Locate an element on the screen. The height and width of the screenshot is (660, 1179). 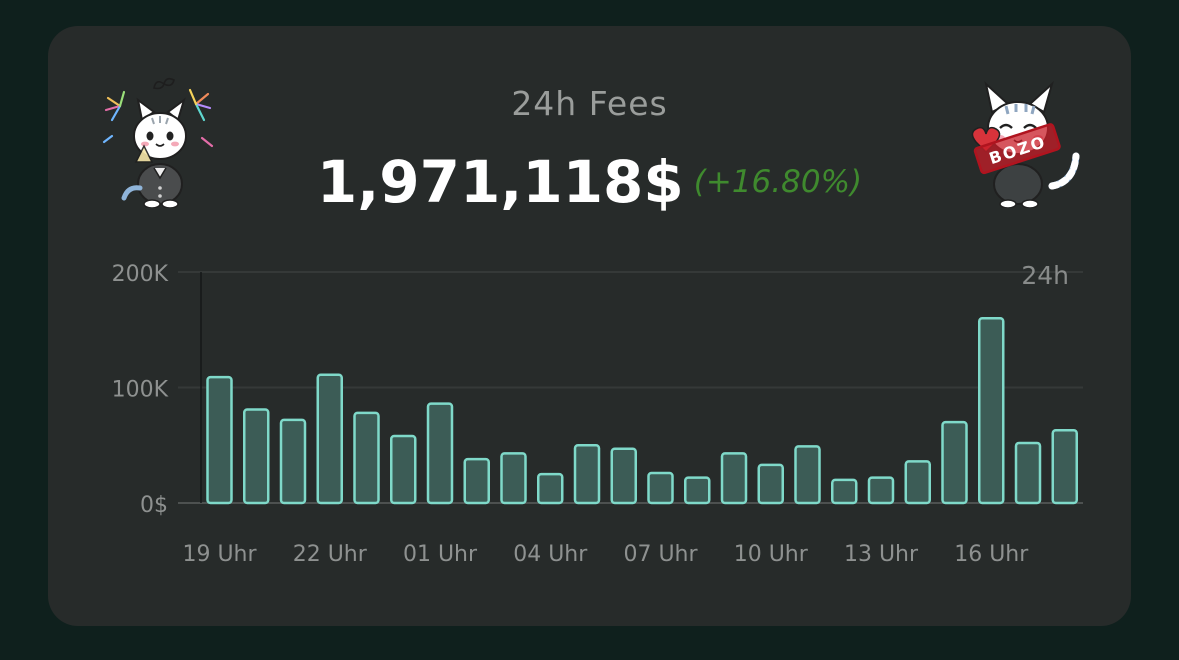
x-tick-label: 10 Uhr is located at coordinates (771, 554).